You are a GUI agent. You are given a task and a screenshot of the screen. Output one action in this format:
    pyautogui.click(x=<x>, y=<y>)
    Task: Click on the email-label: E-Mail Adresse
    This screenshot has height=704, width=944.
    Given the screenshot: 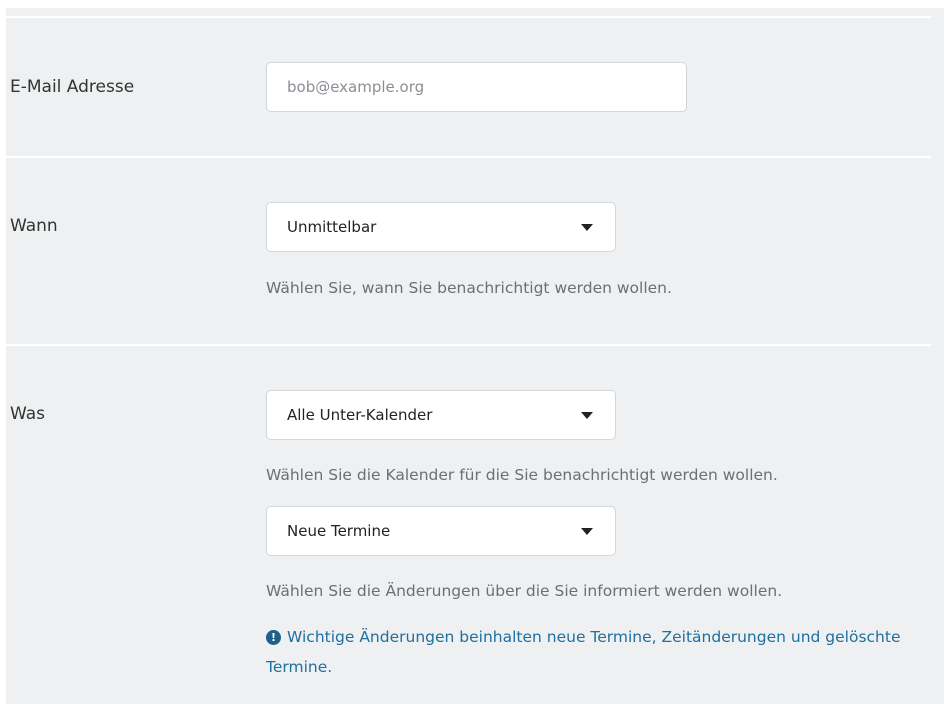 What is the action you would take?
    pyautogui.click(x=72, y=87)
    